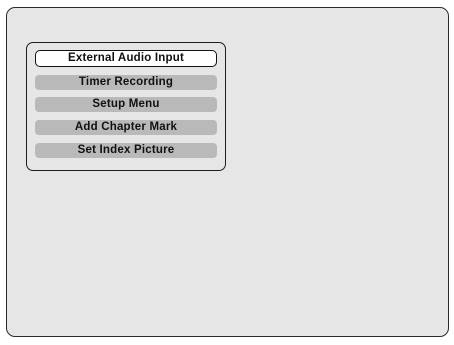 Image resolution: width=454 pixels, height=345 pixels. I want to click on menu-item-setup-menu: Setup Menu, so click(126, 104).